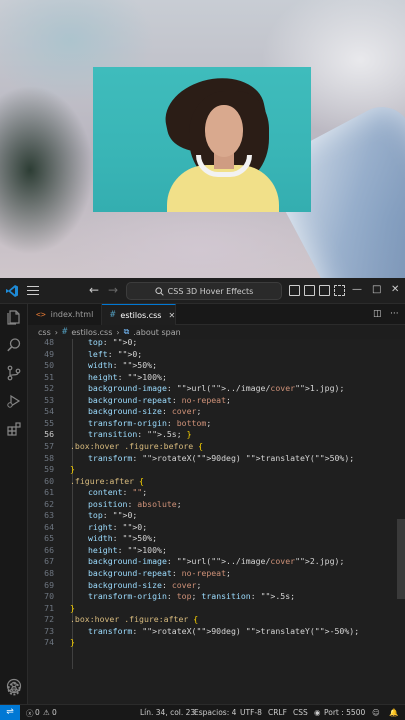 The image size is (405, 720). Describe the element at coordinates (216, 447) in the screenshot. I see `code-line: 57 .box:hover .figure:before {` at that location.